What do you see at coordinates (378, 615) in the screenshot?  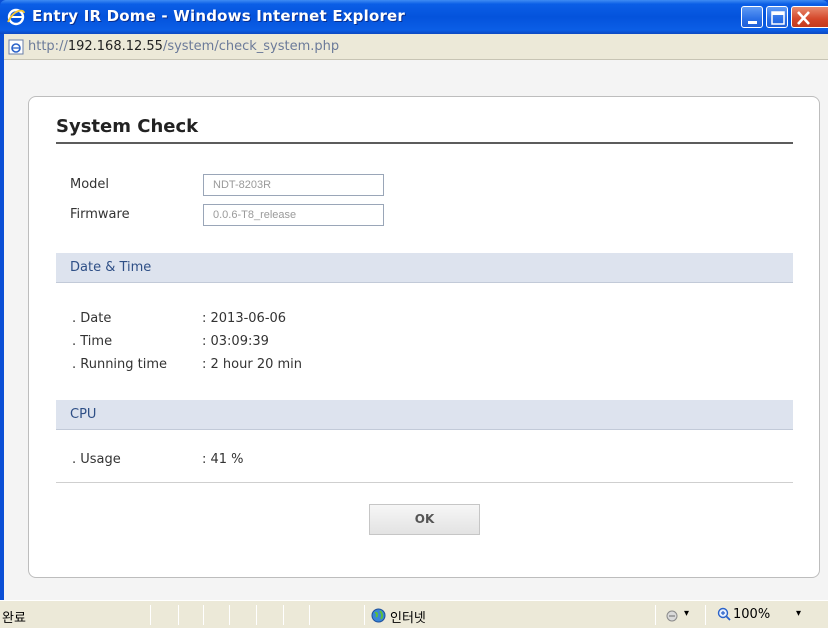 I see `internet-zone-icon` at bounding box center [378, 615].